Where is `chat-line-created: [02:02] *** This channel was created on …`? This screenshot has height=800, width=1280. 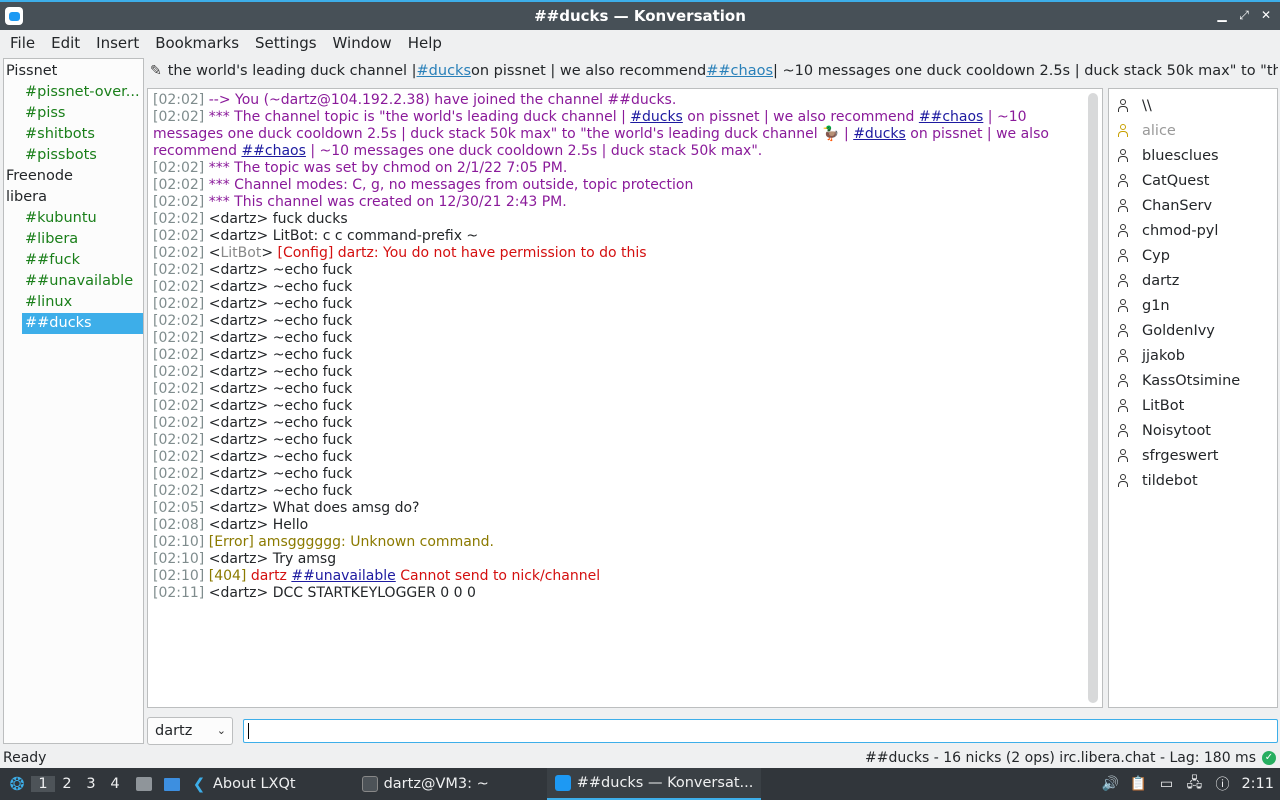 chat-line-created: [02:02] *** This channel was created on … is located at coordinates (360, 202).